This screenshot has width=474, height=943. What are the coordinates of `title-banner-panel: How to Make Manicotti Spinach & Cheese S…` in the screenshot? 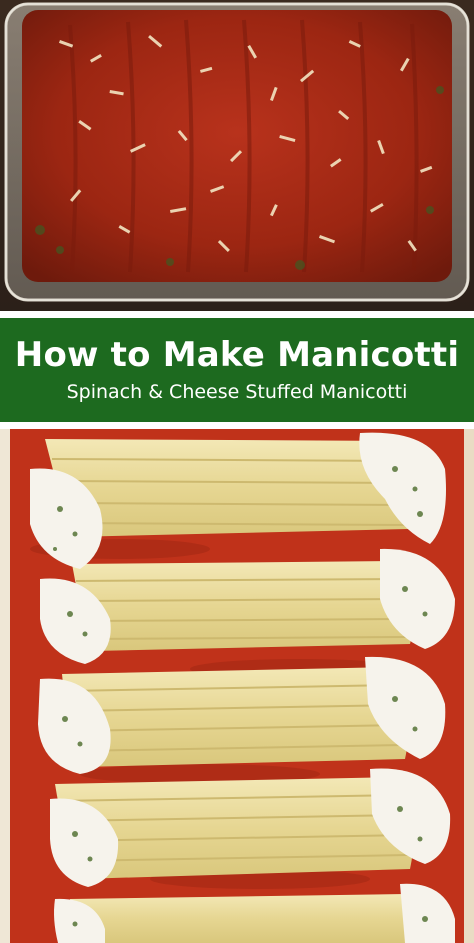 It's located at (237, 370).